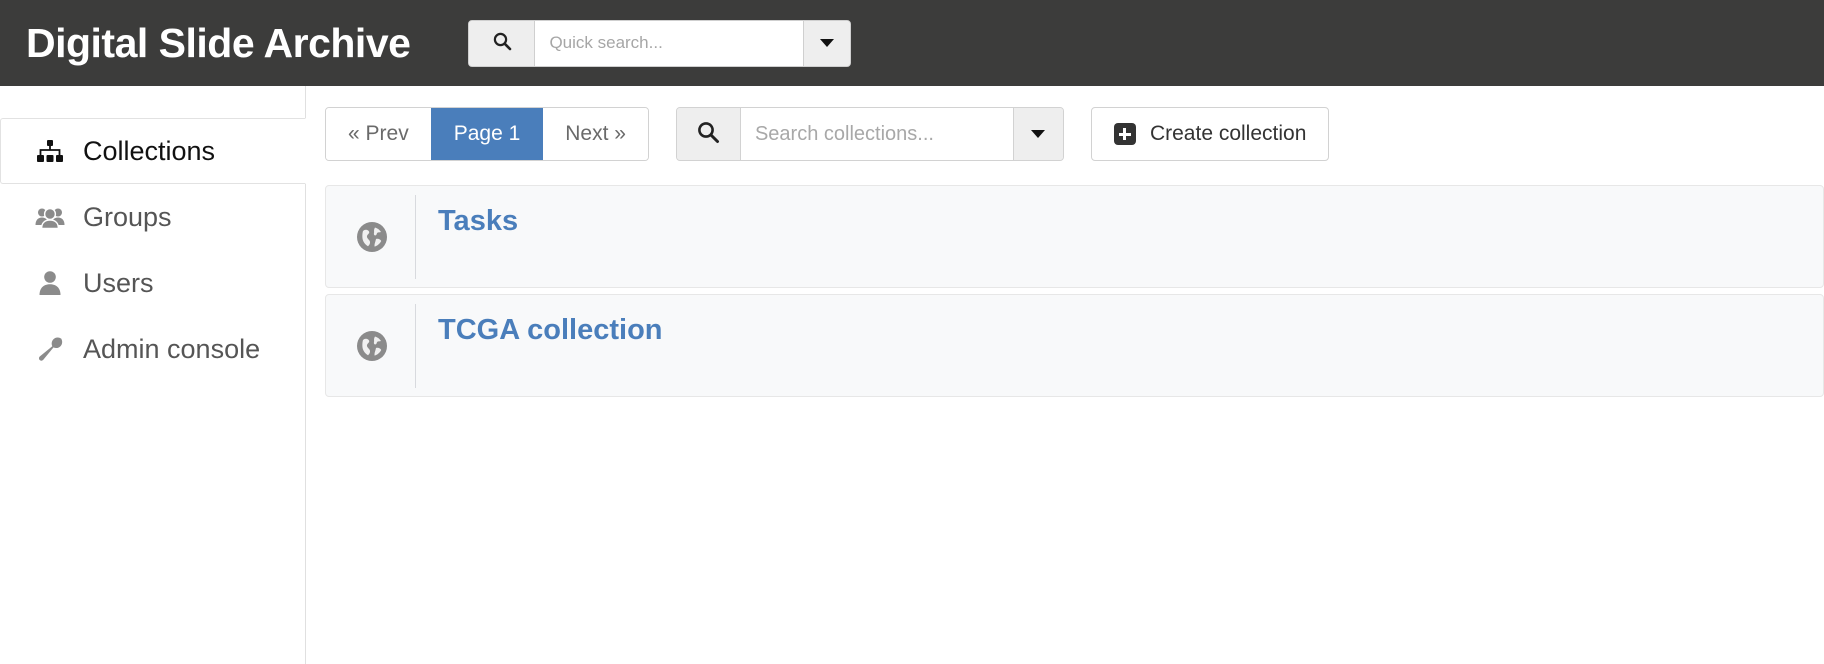 This screenshot has width=1824, height=664. What do you see at coordinates (1124, 134) in the screenshot?
I see `plus-square-icon` at bounding box center [1124, 134].